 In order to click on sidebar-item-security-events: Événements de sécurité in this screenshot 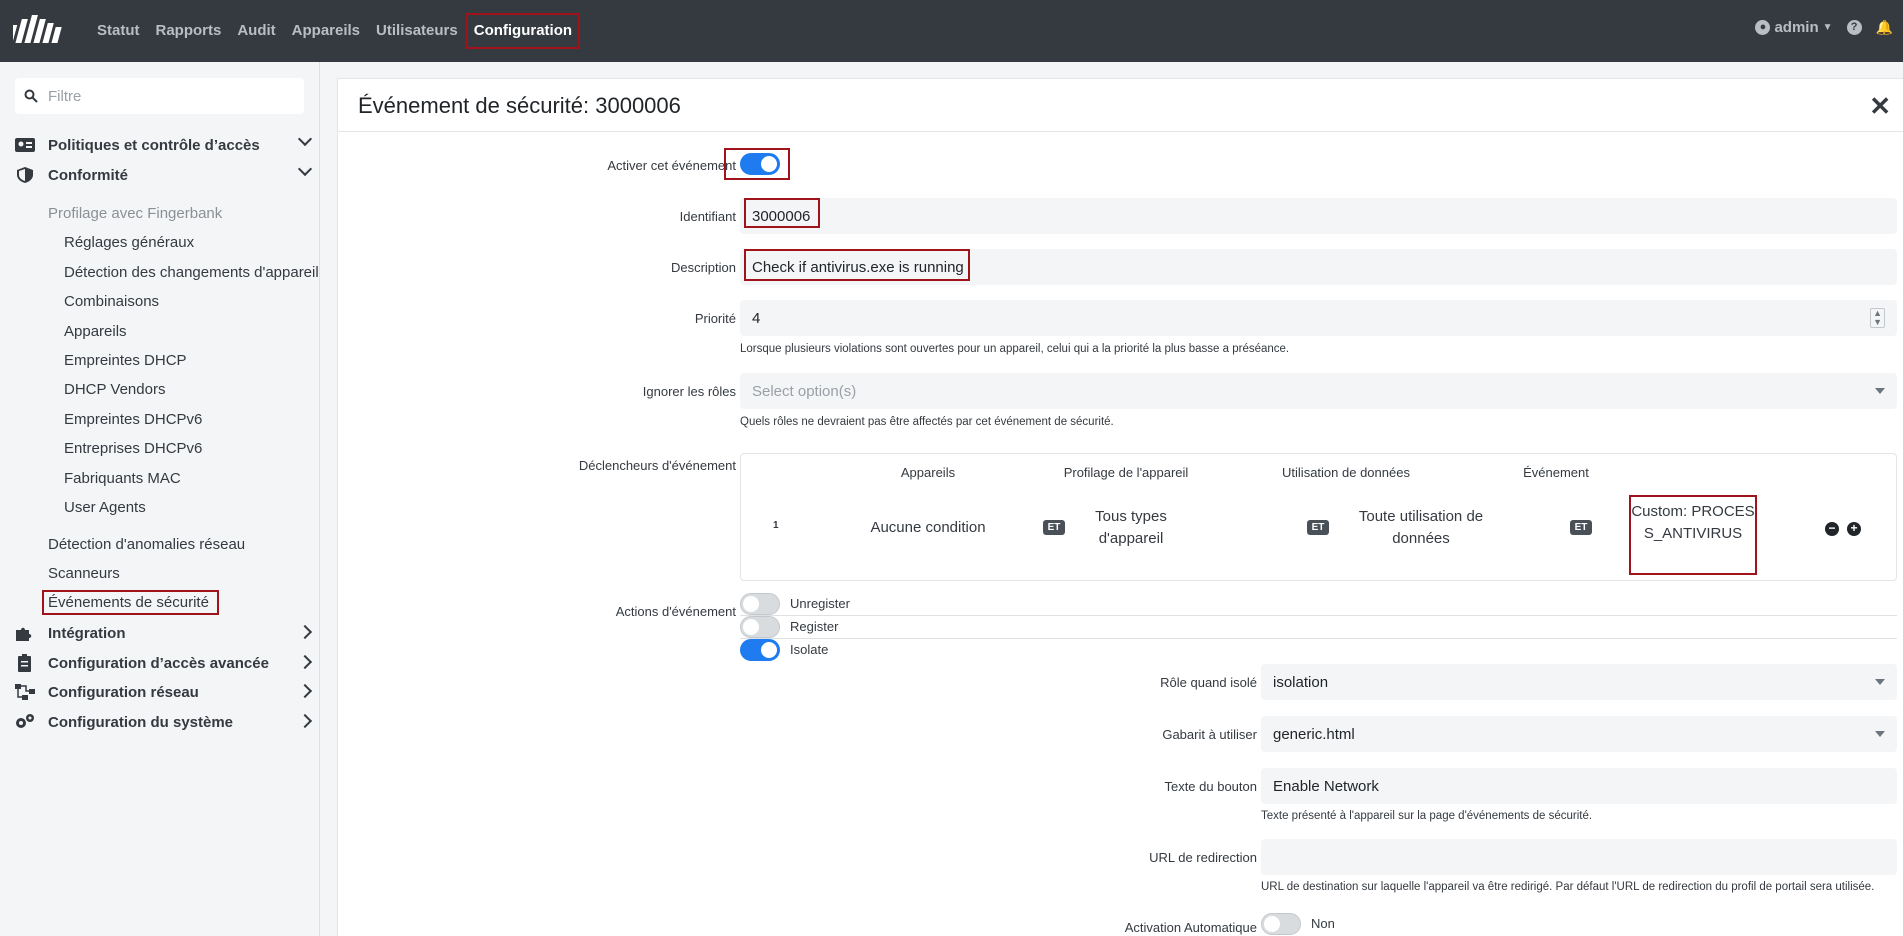, I will do `click(130, 602)`.